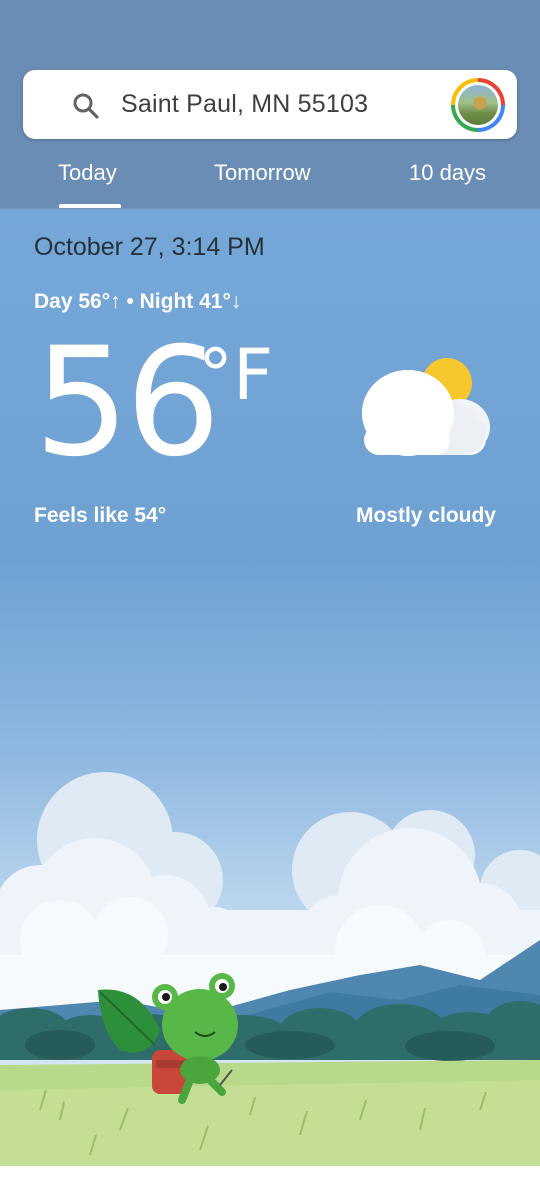 This screenshot has width=540, height=1200. What do you see at coordinates (149, 247) in the screenshot?
I see `date-time: October 27, 3:14 PM` at bounding box center [149, 247].